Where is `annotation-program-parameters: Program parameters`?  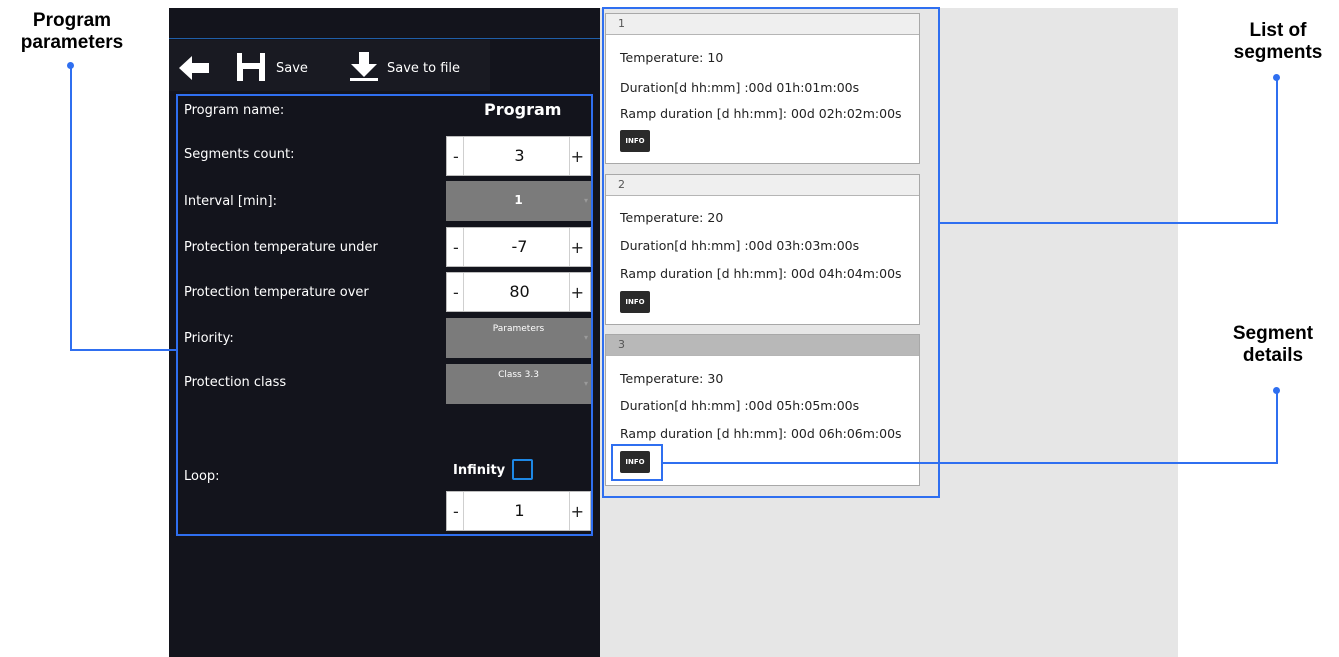
annotation-program-parameters: Program parameters is located at coordinates (72, 32).